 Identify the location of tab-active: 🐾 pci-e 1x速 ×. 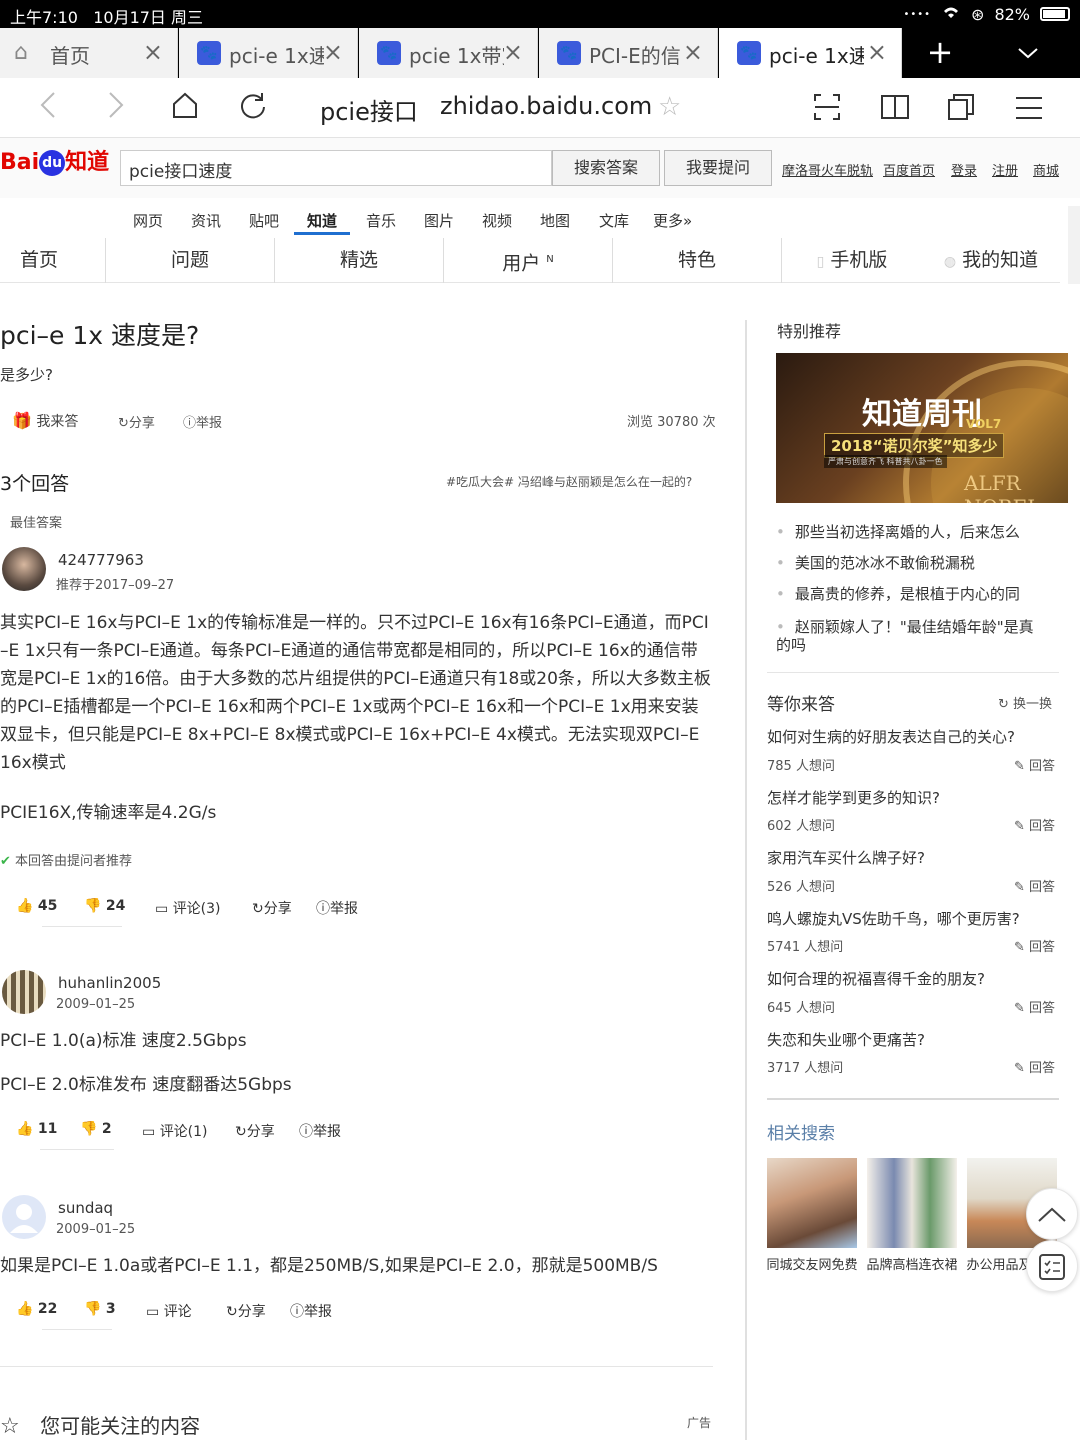
(810, 53).